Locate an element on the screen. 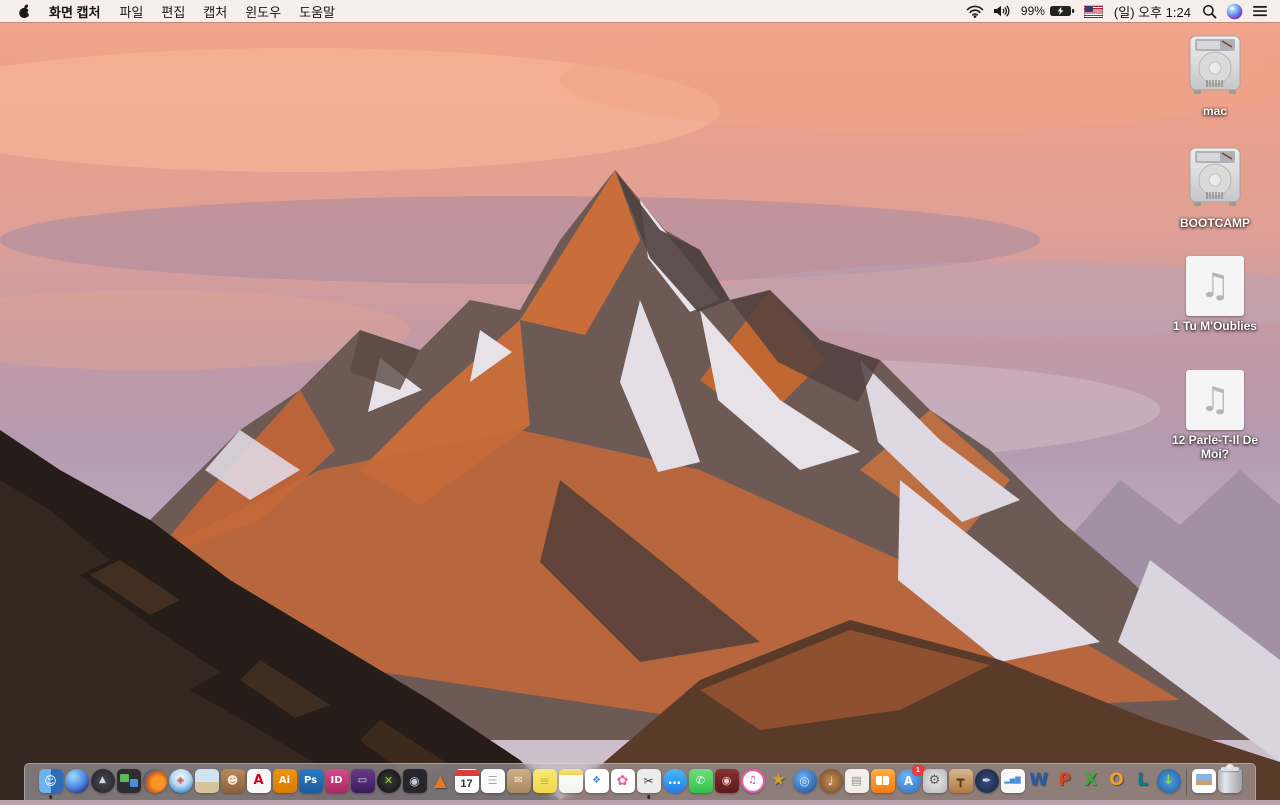 The width and height of the screenshot is (1280, 805). menu-bar: 화면 캡처 파일 편집 캡처 윈도우 도움말 99% (일) 오후 1:24 is located at coordinates (640, 11).